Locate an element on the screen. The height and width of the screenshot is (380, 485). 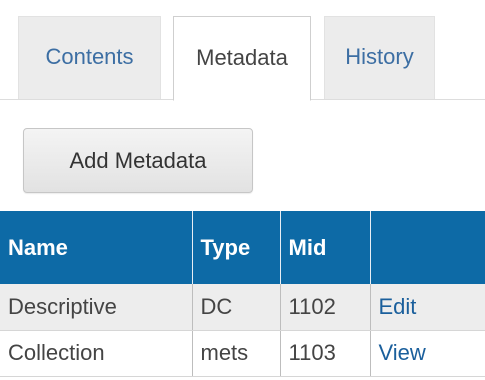
column-header-type: Type is located at coordinates (236, 247).